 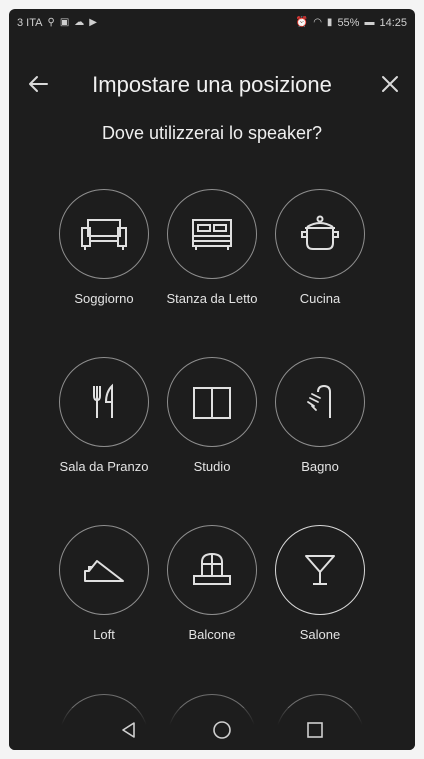 I want to click on location-soggiorno: Soggiorno, so click(x=104, y=247).